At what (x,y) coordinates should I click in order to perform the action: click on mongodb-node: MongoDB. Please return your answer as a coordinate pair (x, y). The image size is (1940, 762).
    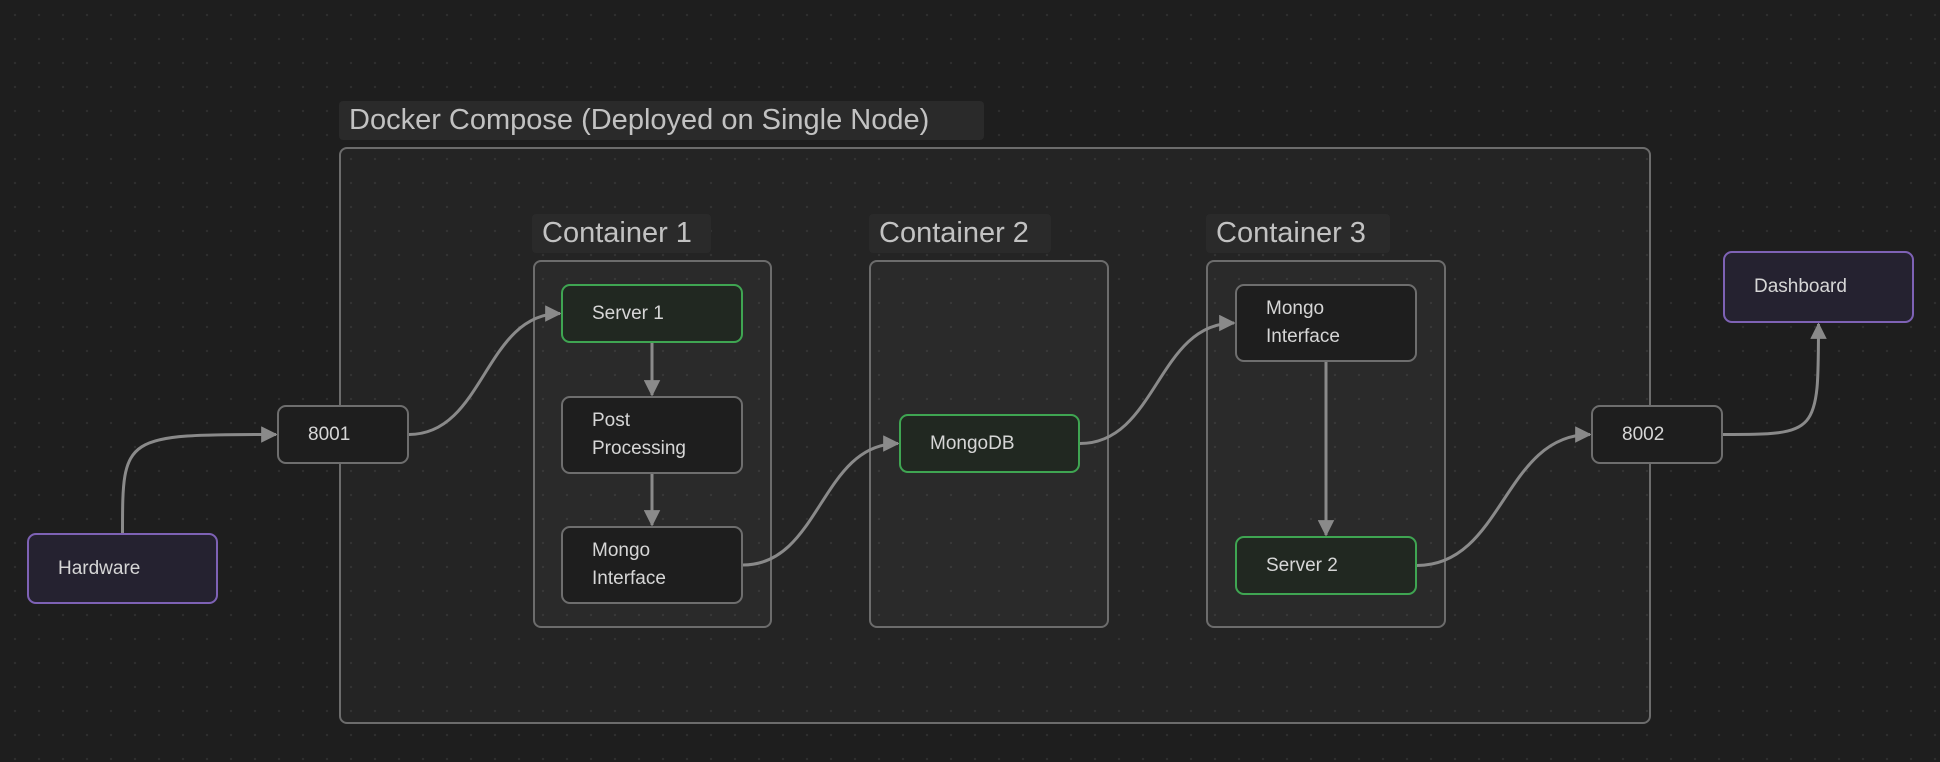
    Looking at the image, I should click on (989, 443).